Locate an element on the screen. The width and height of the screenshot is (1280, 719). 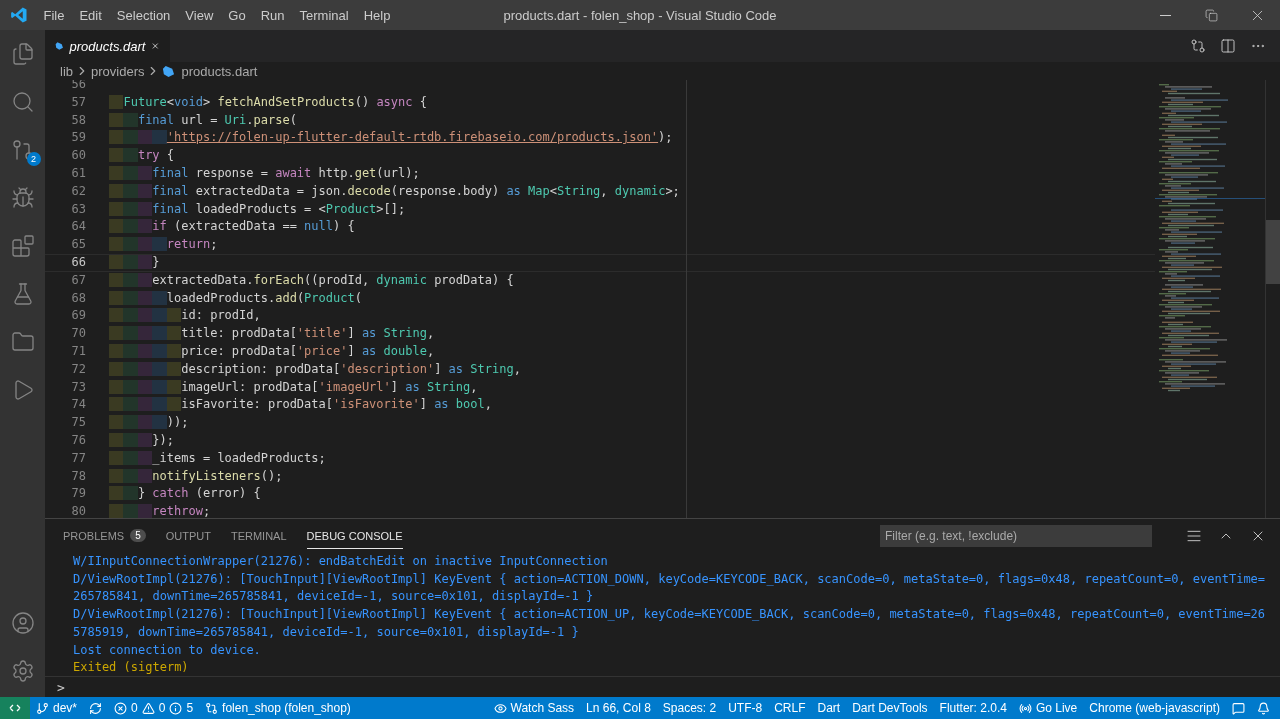
bell-icon is located at coordinates (1263, 708).